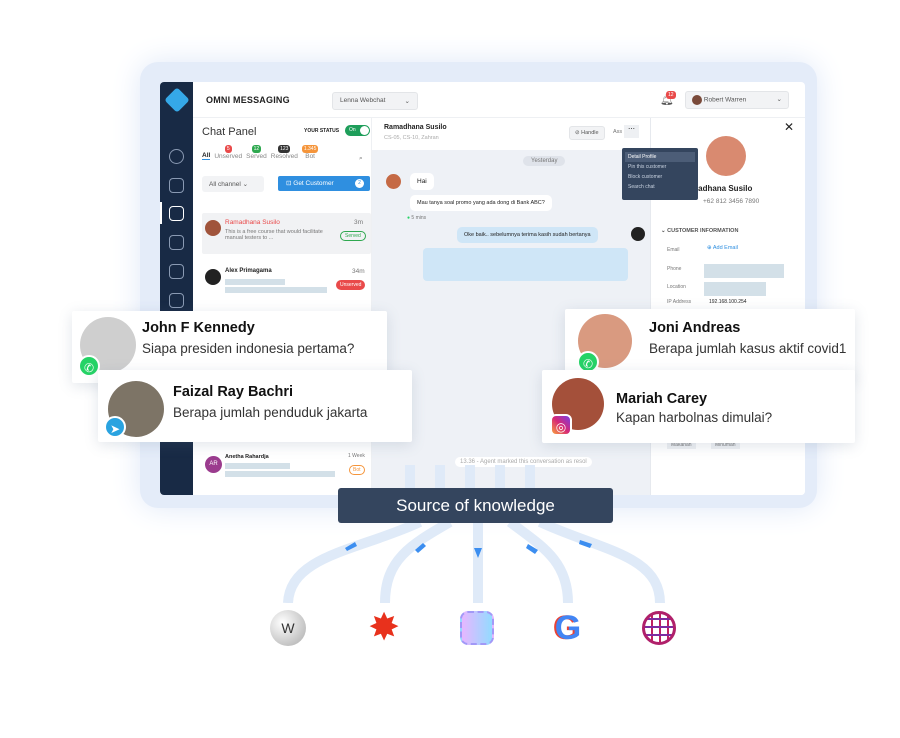 This screenshot has width=900, height=738. Describe the element at coordinates (409, 218) in the screenshot. I see `whatsapp-icon: ●` at that location.